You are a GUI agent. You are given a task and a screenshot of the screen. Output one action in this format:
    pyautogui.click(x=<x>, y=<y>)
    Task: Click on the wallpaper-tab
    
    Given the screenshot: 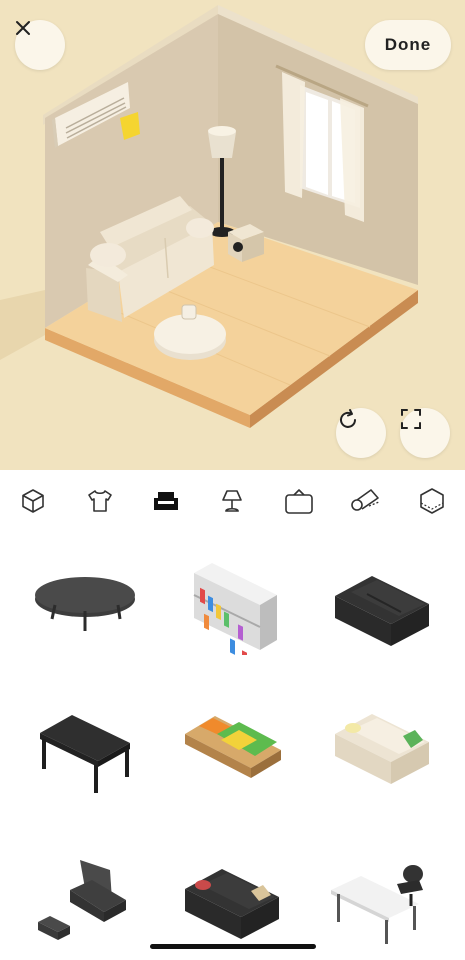 What is the action you would take?
    pyautogui.click(x=432, y=501)
    